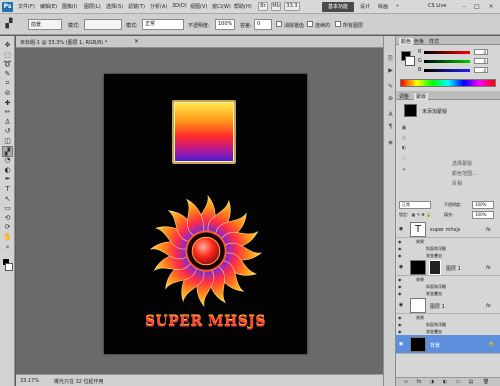 This screenshot has height=386, width=500. Describe the element at coordinates (310, 24) in the screenshot. I see `contiguous-checkbox` at that location.